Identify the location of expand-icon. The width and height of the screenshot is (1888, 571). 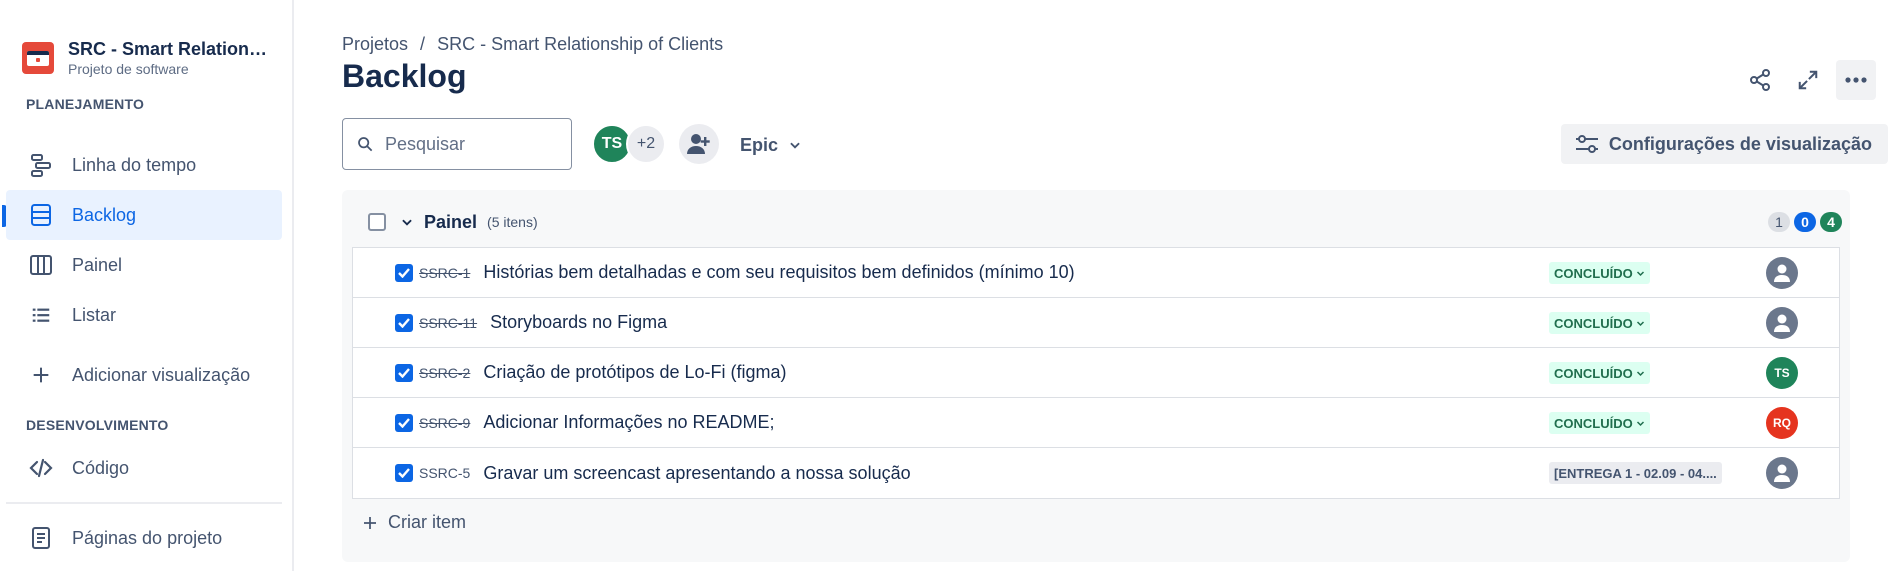
(1808, 80).